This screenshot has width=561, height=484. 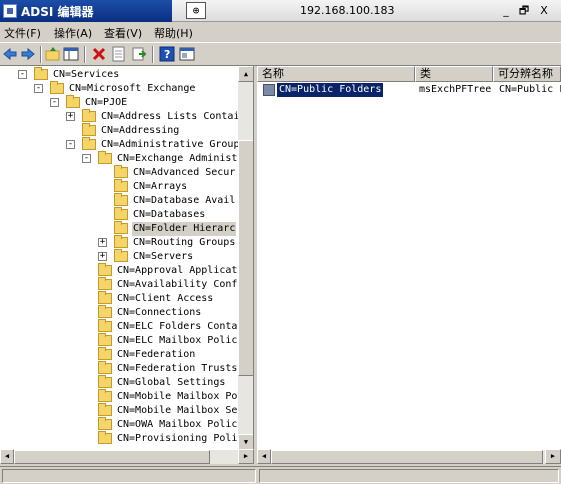 What do you see at coordinates (184, 242) in the screenshot?
I see `tree-item-label: CN=Routing Groups` at bounding box center [184, 242].